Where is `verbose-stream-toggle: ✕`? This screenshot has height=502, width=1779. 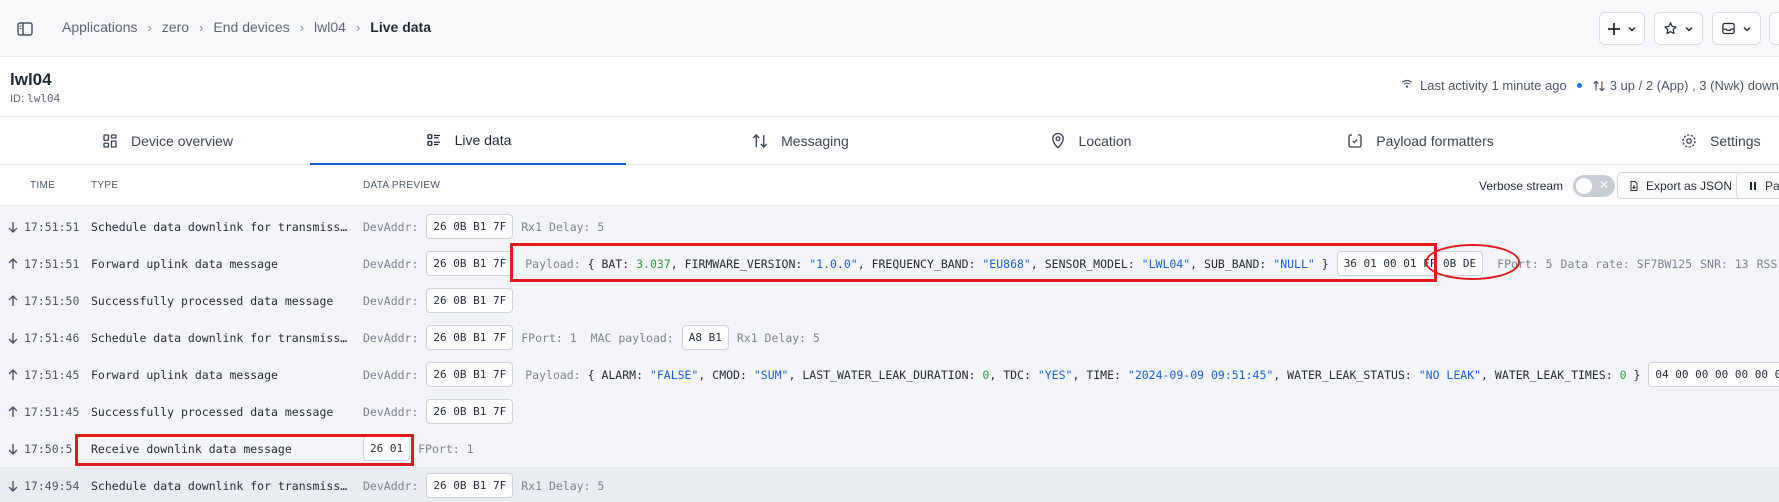 verbose-stream-toggle: ✕ is located at coordinates (1594, 186).